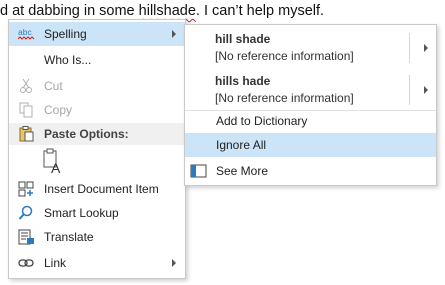 Image resolution: width=445 pixels, height=285 pixels. Describe the element at coordinates (198, 171) in the screenshot. I see `see-more-icon` at that location.